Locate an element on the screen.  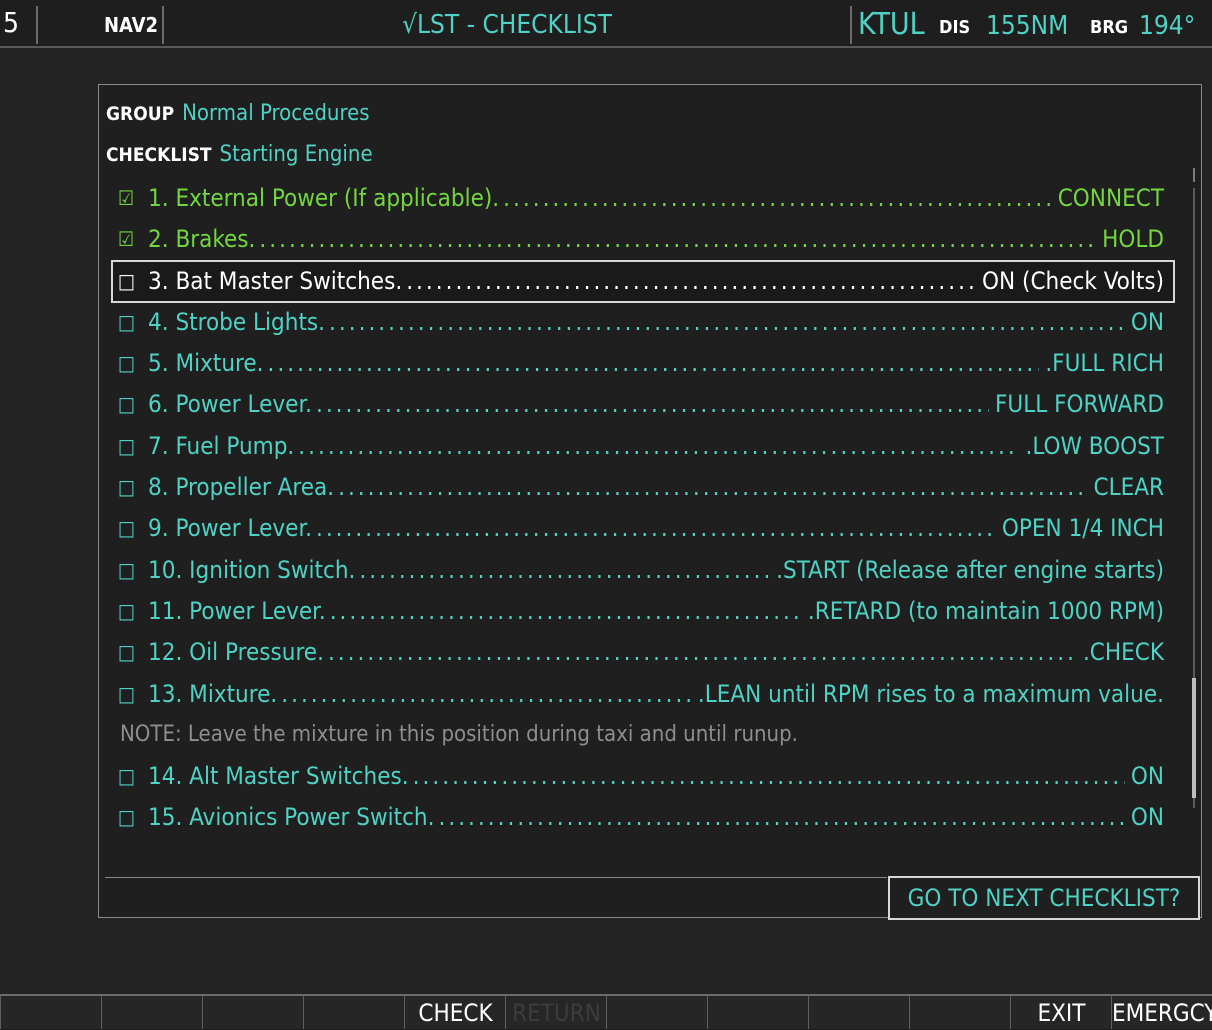
group-label: GROUP is located at coordinates (140, 114).